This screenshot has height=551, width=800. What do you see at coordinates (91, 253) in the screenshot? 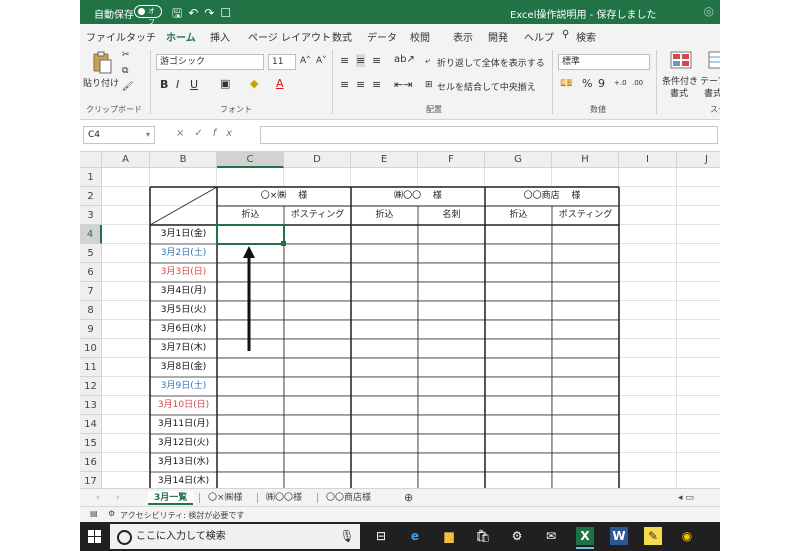
I see `row-header-5: 5` at bounding box center [91, 253].